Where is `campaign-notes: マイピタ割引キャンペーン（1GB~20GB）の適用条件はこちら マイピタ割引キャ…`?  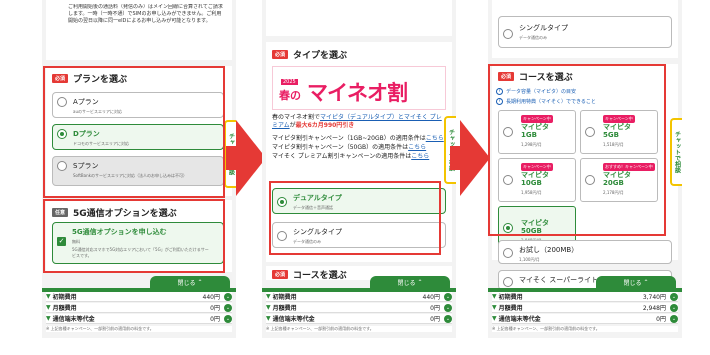 campaign-notes: マイピタ割引キャンペーン（1GB~20GB）の適用条件はこちら マイピタ割引キャ… is located at coordinates (358, 147).